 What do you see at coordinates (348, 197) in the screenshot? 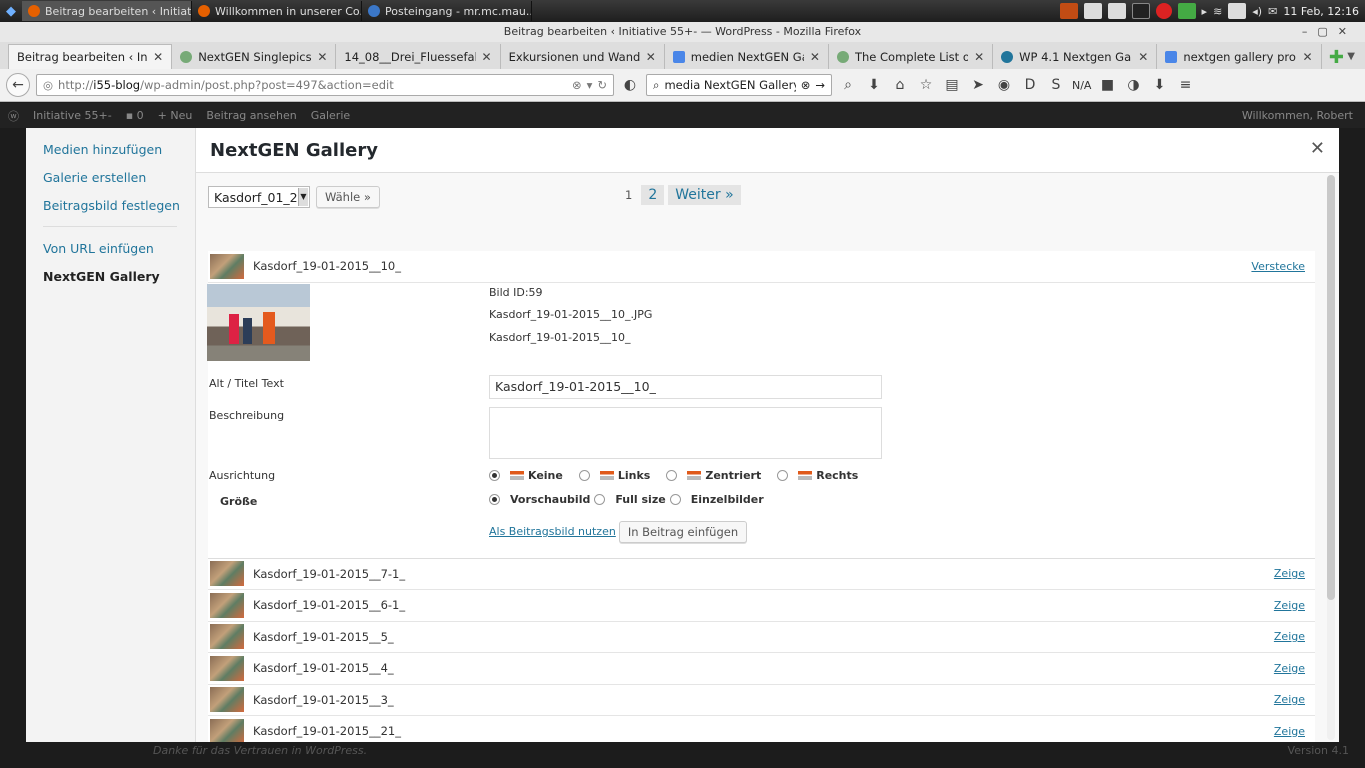
I see `choose-gallery-button: Wähle »` at bounding box center [348, 197].